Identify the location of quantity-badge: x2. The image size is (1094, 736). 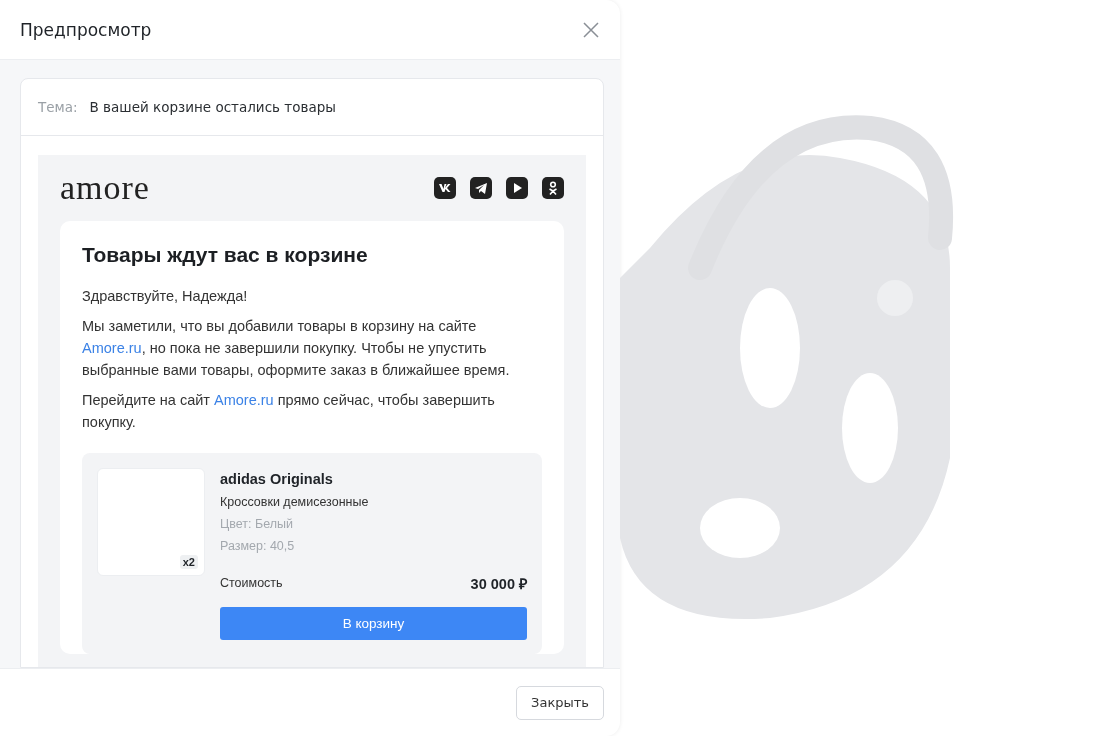
(188, 562).